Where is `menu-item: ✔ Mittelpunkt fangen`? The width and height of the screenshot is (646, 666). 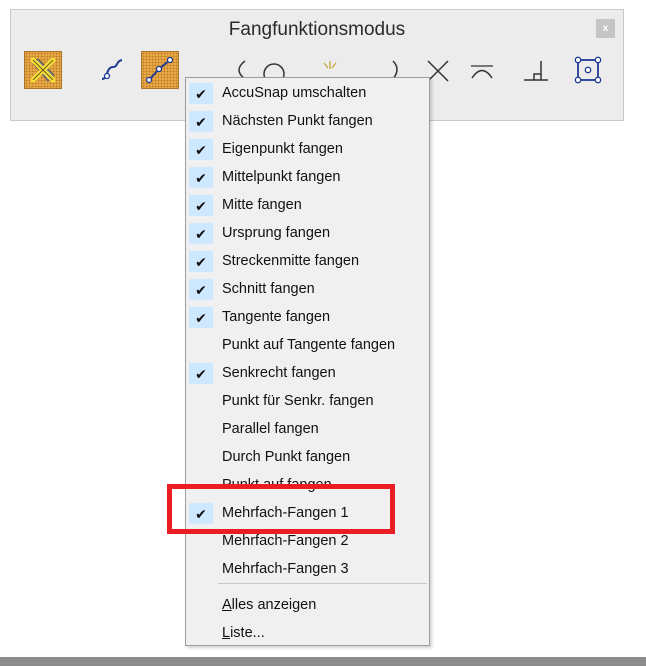
menu-item: ✔ Mittelpunkt fangen is located at coordinates (307, 177).